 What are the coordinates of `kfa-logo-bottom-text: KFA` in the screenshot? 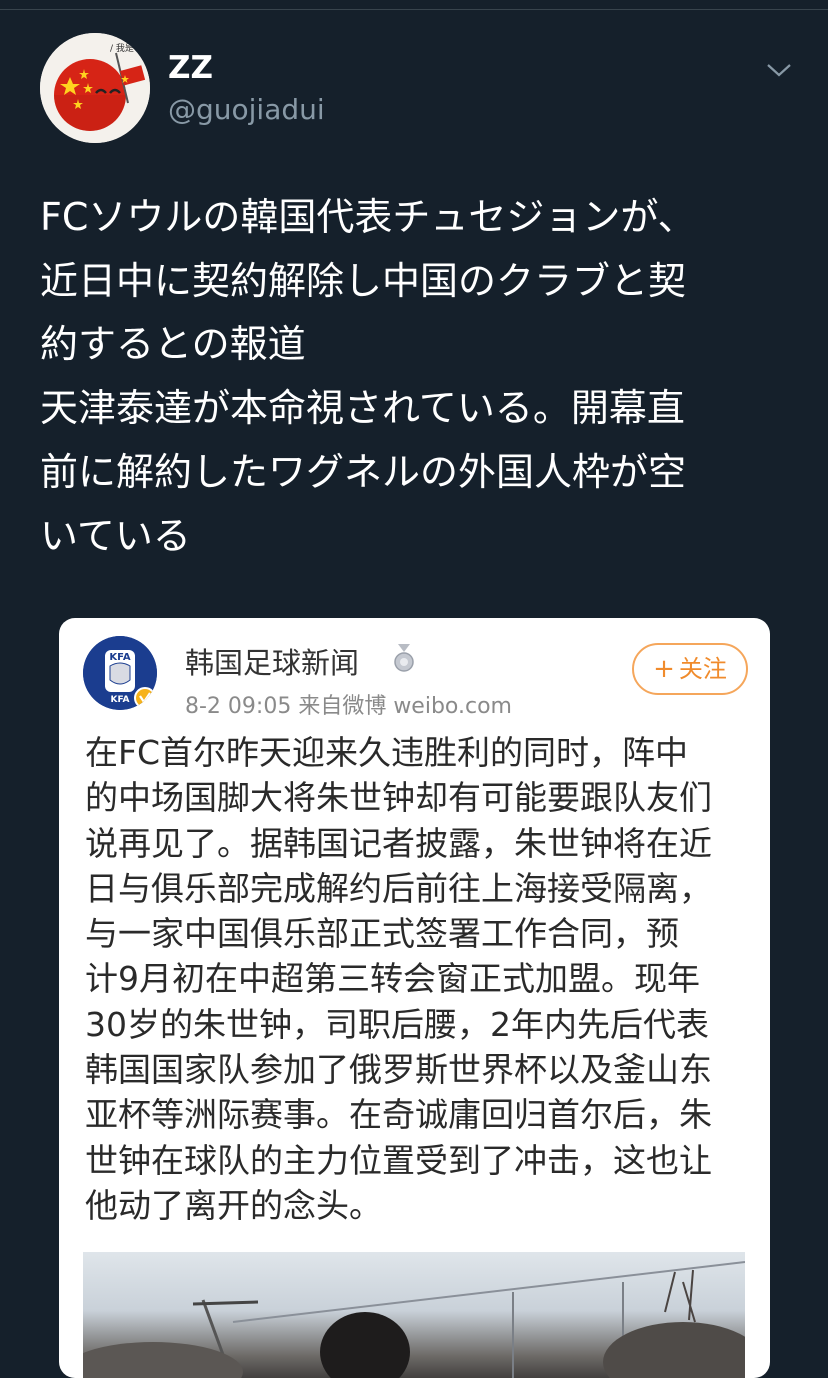 It's located at (119, 700).